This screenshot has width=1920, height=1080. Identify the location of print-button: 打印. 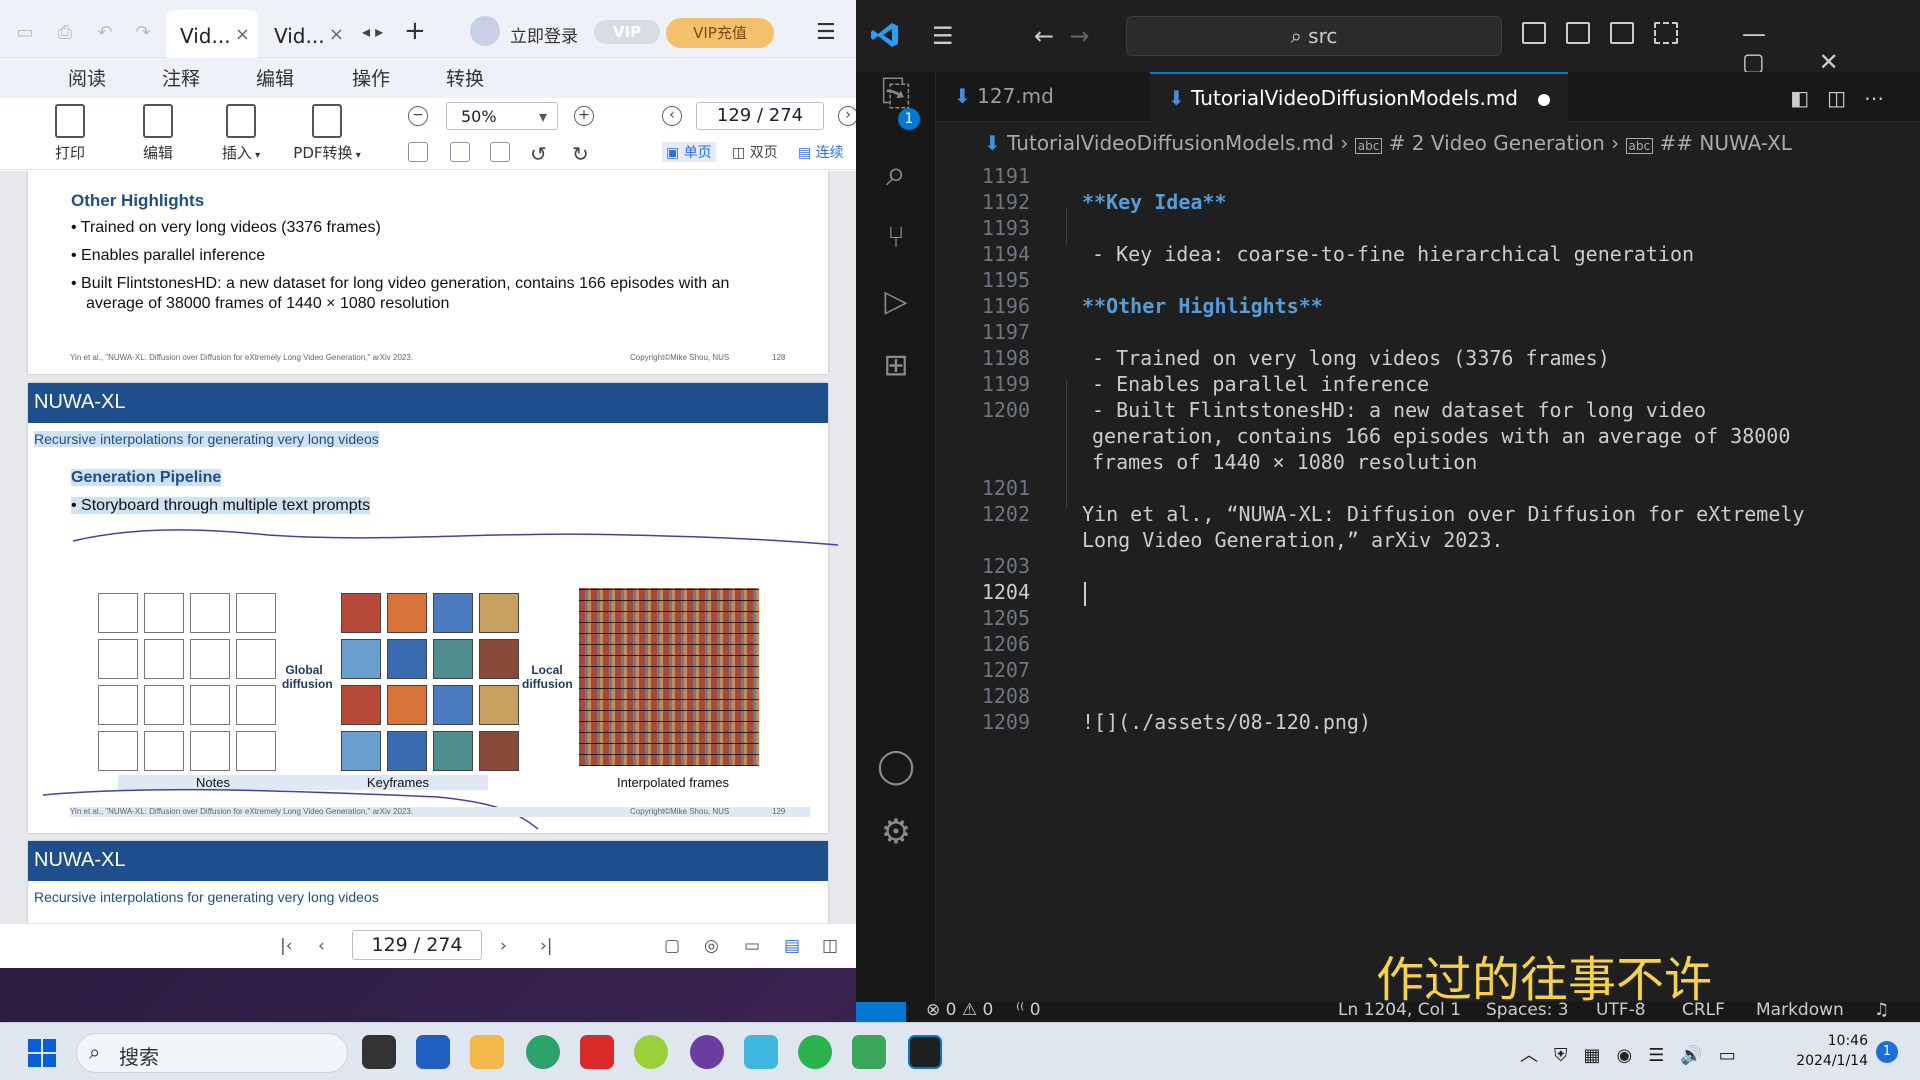
(70, 133).